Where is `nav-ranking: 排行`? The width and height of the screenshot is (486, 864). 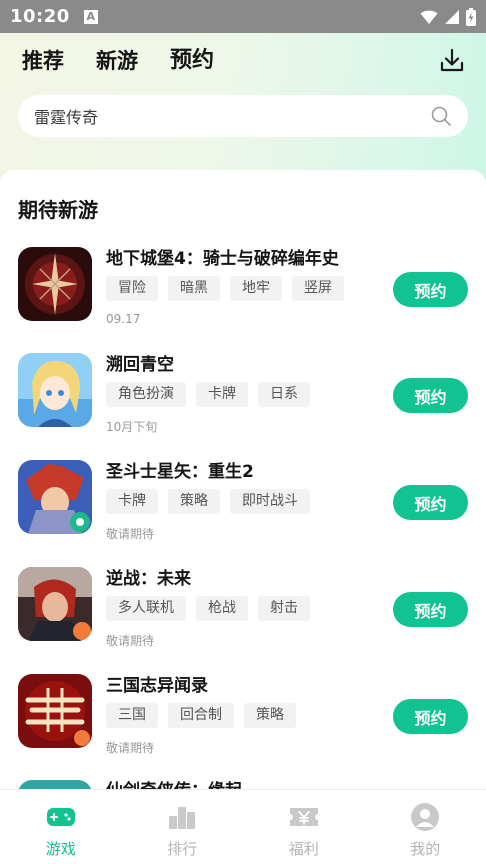
nav-ranking: 排行 is located at coordinates (183, 827).